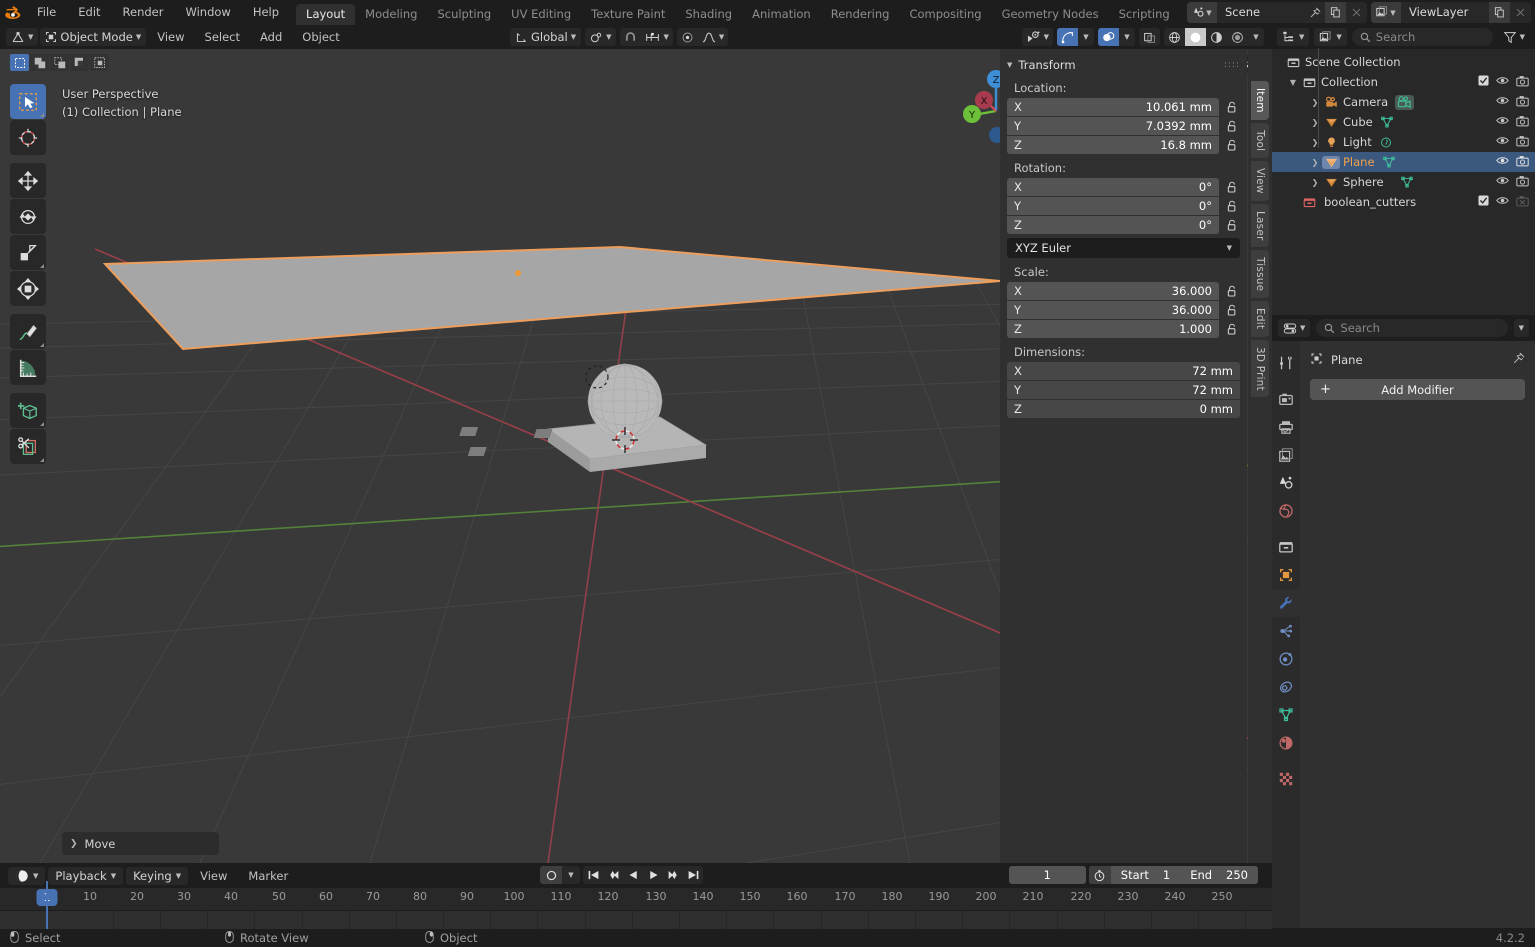 This screenshot has height=947, width=1535. Describe the element at coordinates (1403, 122) in the screenshot. I see `outliner-row-cube: ❯ Cube` at that location.